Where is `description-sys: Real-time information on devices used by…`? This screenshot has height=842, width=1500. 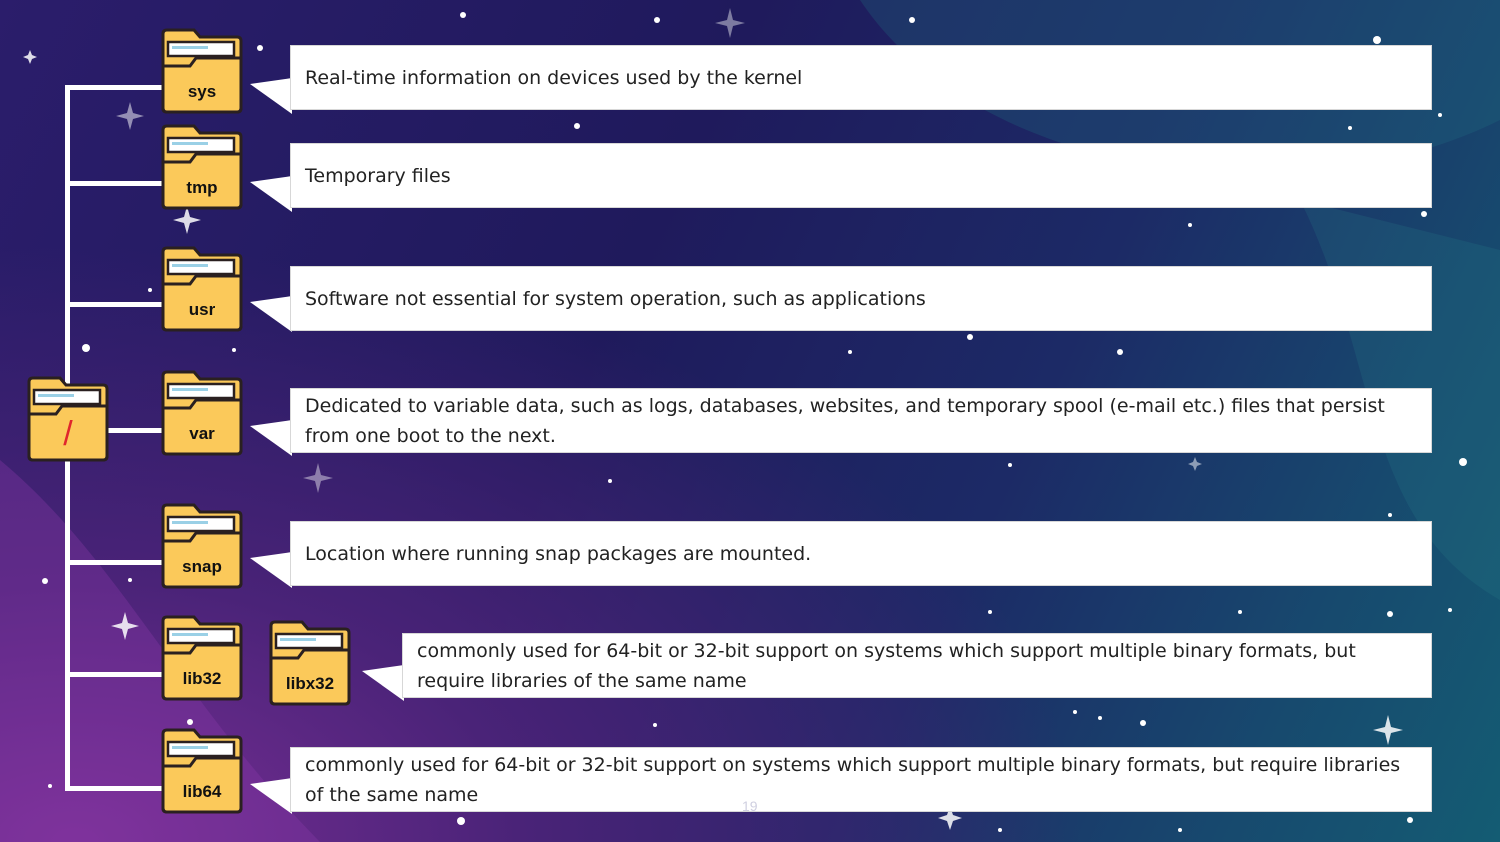 description-sys: Real-time information on devices used by… is located at coordinates (554, 77).